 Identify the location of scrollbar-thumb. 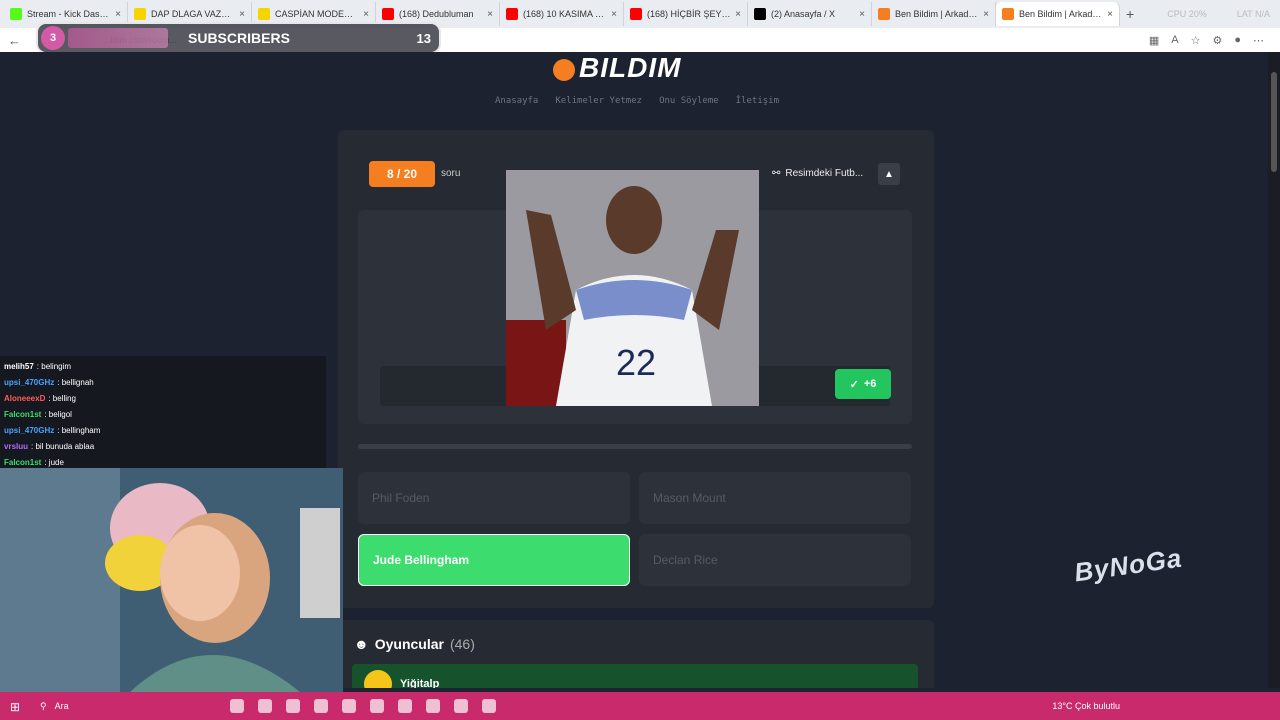
(1274, 122).